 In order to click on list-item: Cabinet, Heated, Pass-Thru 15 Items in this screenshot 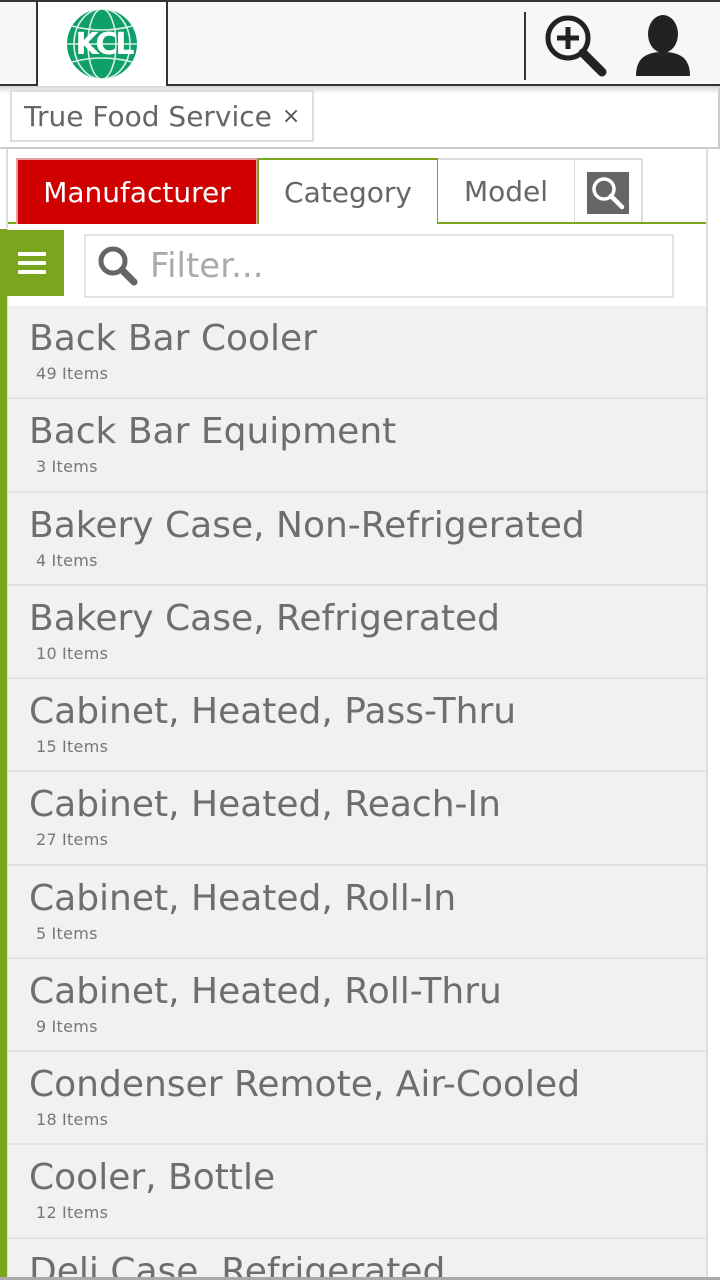, I will do `click(357, 726)`.